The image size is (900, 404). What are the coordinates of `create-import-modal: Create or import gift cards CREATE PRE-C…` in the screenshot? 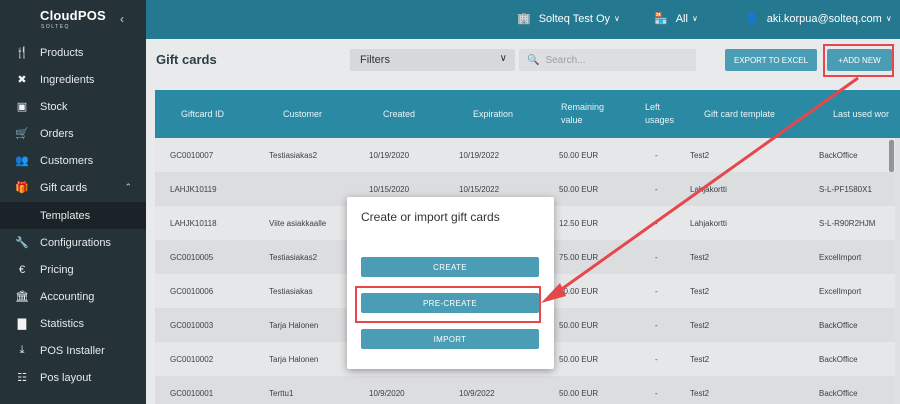 It's located at (450, 283).